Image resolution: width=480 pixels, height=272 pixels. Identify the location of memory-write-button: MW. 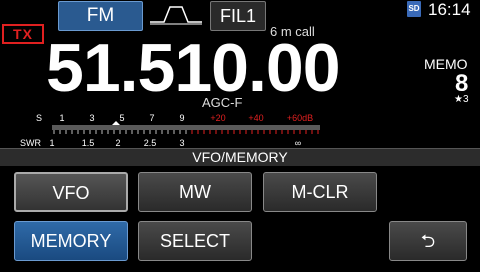
(195, 192).